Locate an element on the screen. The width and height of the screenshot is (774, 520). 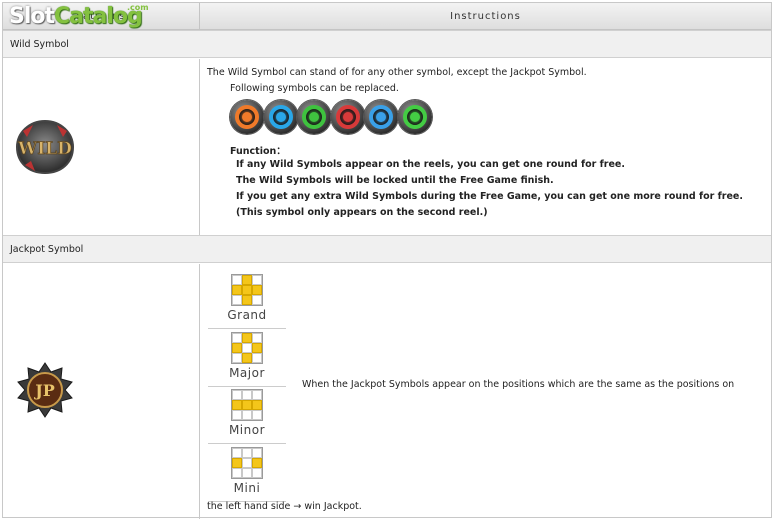
wild-replace-intro: Following symbols can be replaced. is located at coordinates (314, 88).